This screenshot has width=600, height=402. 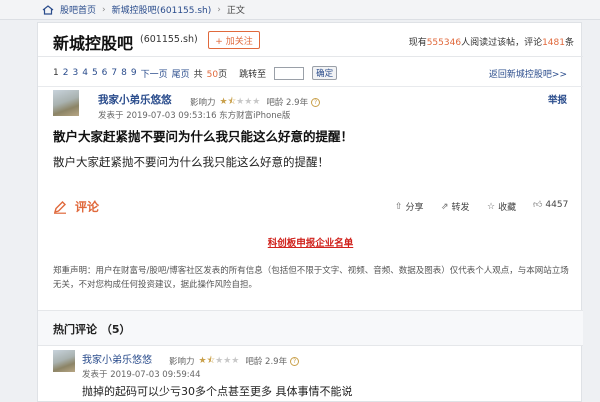 I want to click on comment-button: 评论, so click(x=76, y=206).